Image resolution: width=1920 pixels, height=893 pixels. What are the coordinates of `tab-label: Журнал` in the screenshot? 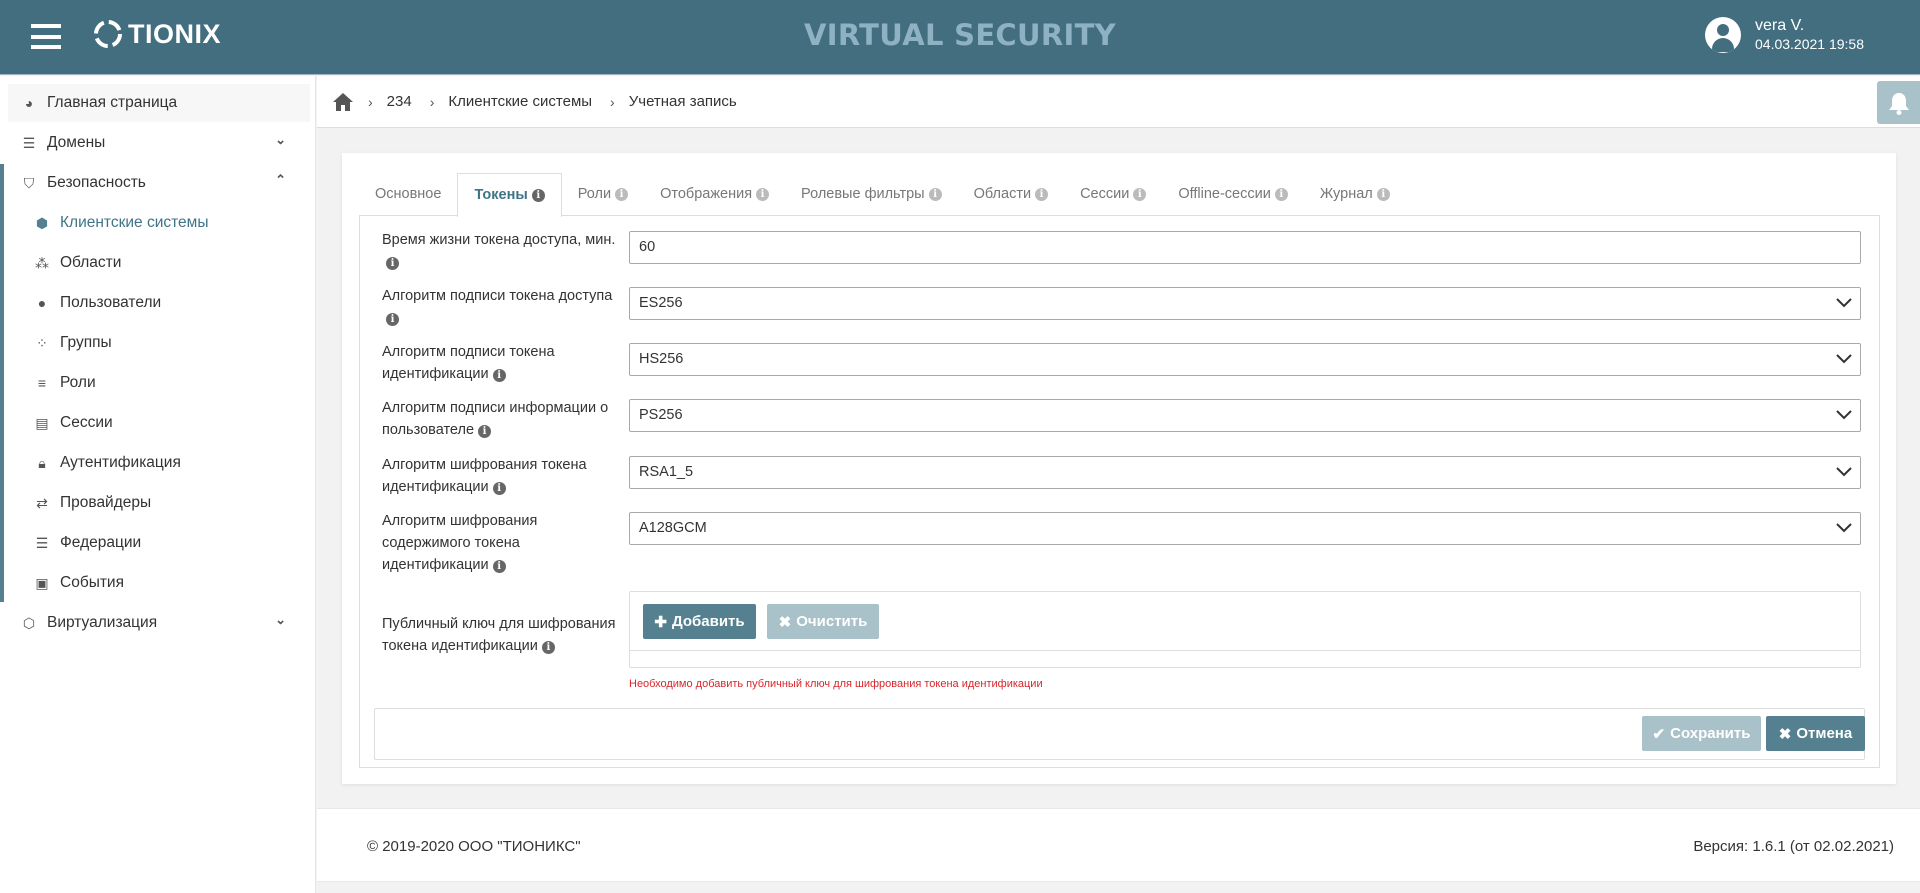 It's located at (1346, 194).